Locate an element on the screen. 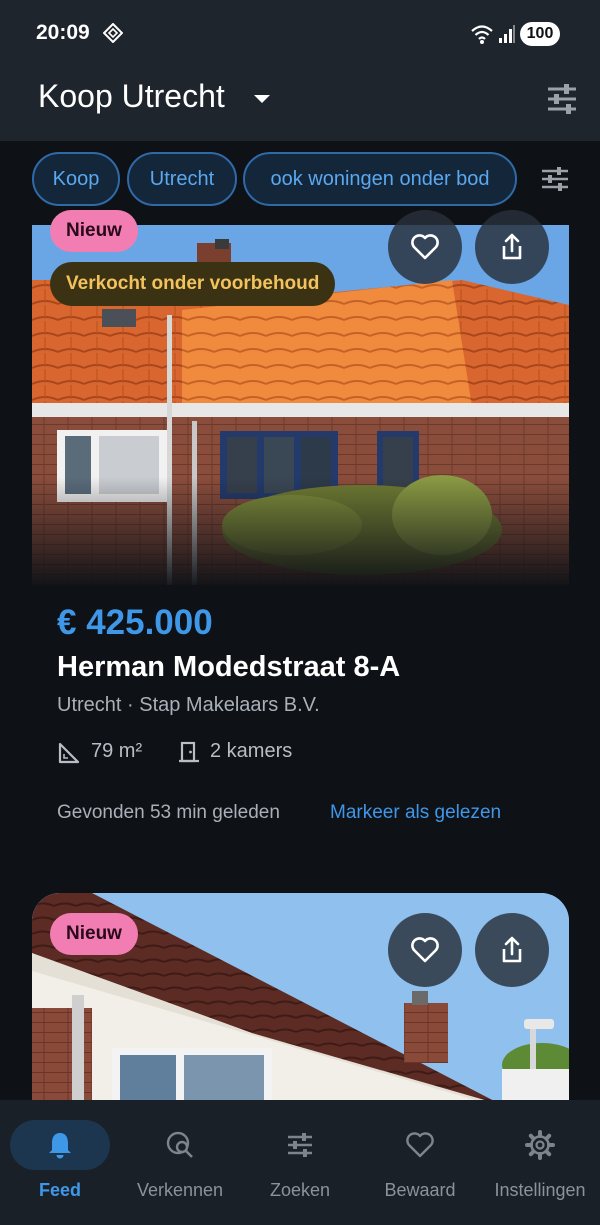  listing-address: Herman Modedstraat 8-A is located at coordinates (228, 667).